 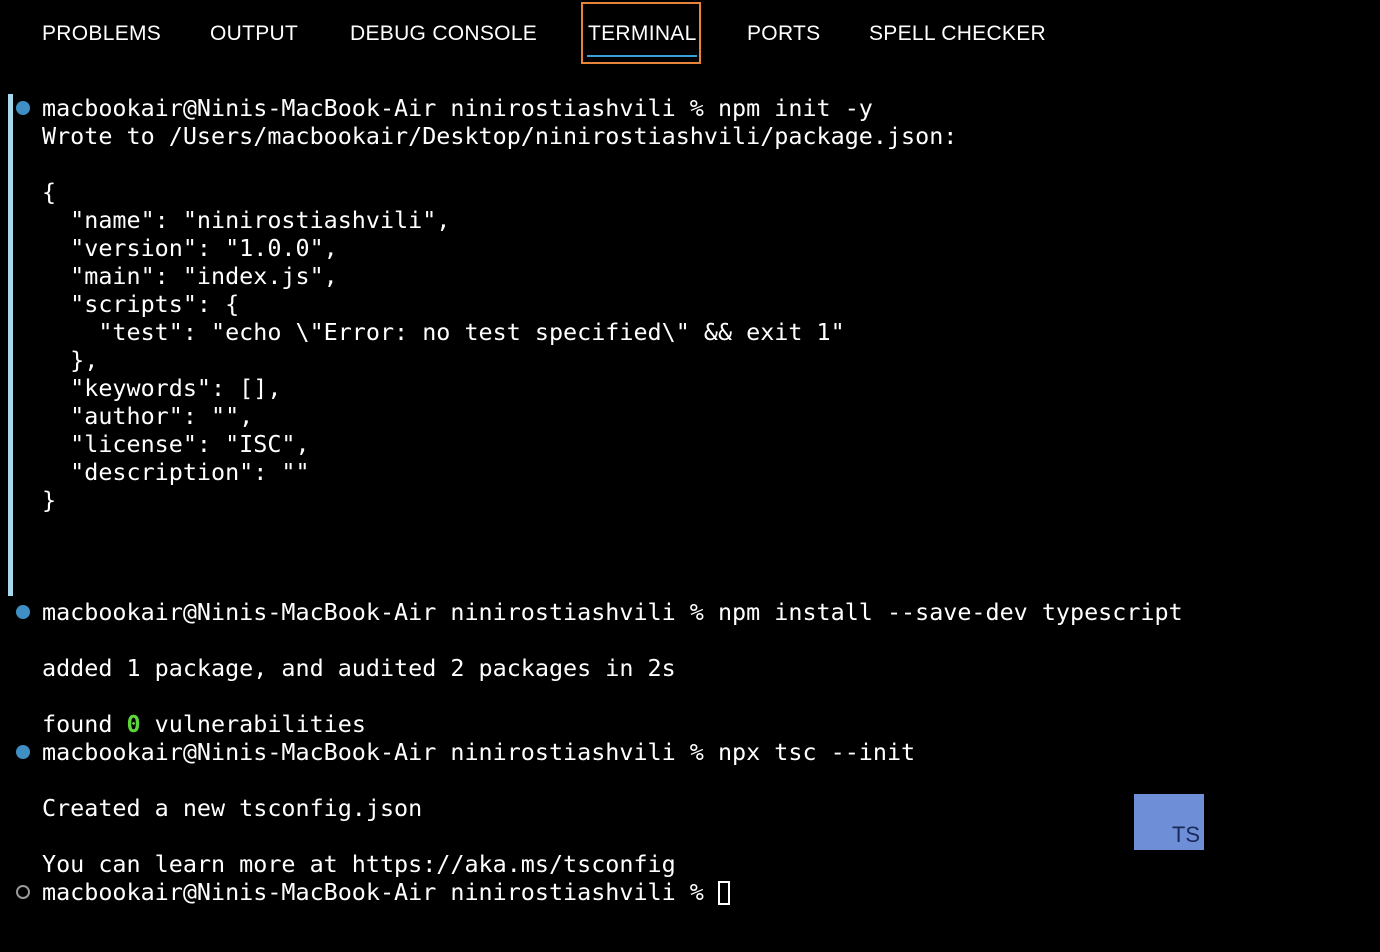 What do you see at coordinates (49, 500) in the screenshot?
I see `json-line: }` at bounding box center [49, 500].